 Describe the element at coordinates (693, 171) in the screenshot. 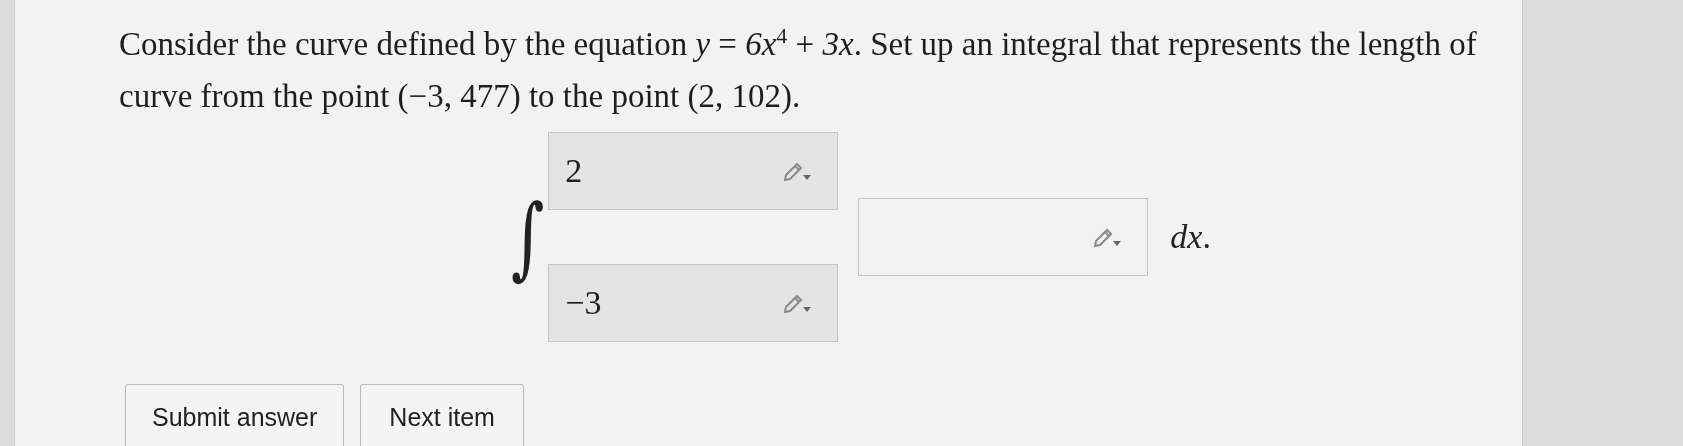

I see `input-field: 2` at that location.